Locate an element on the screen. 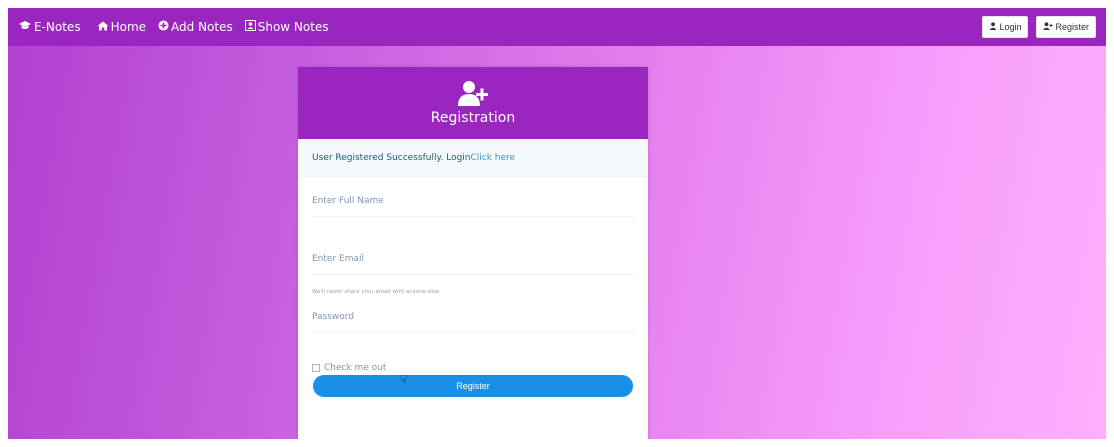  address-book-icon is located at coordinates (250, 27).